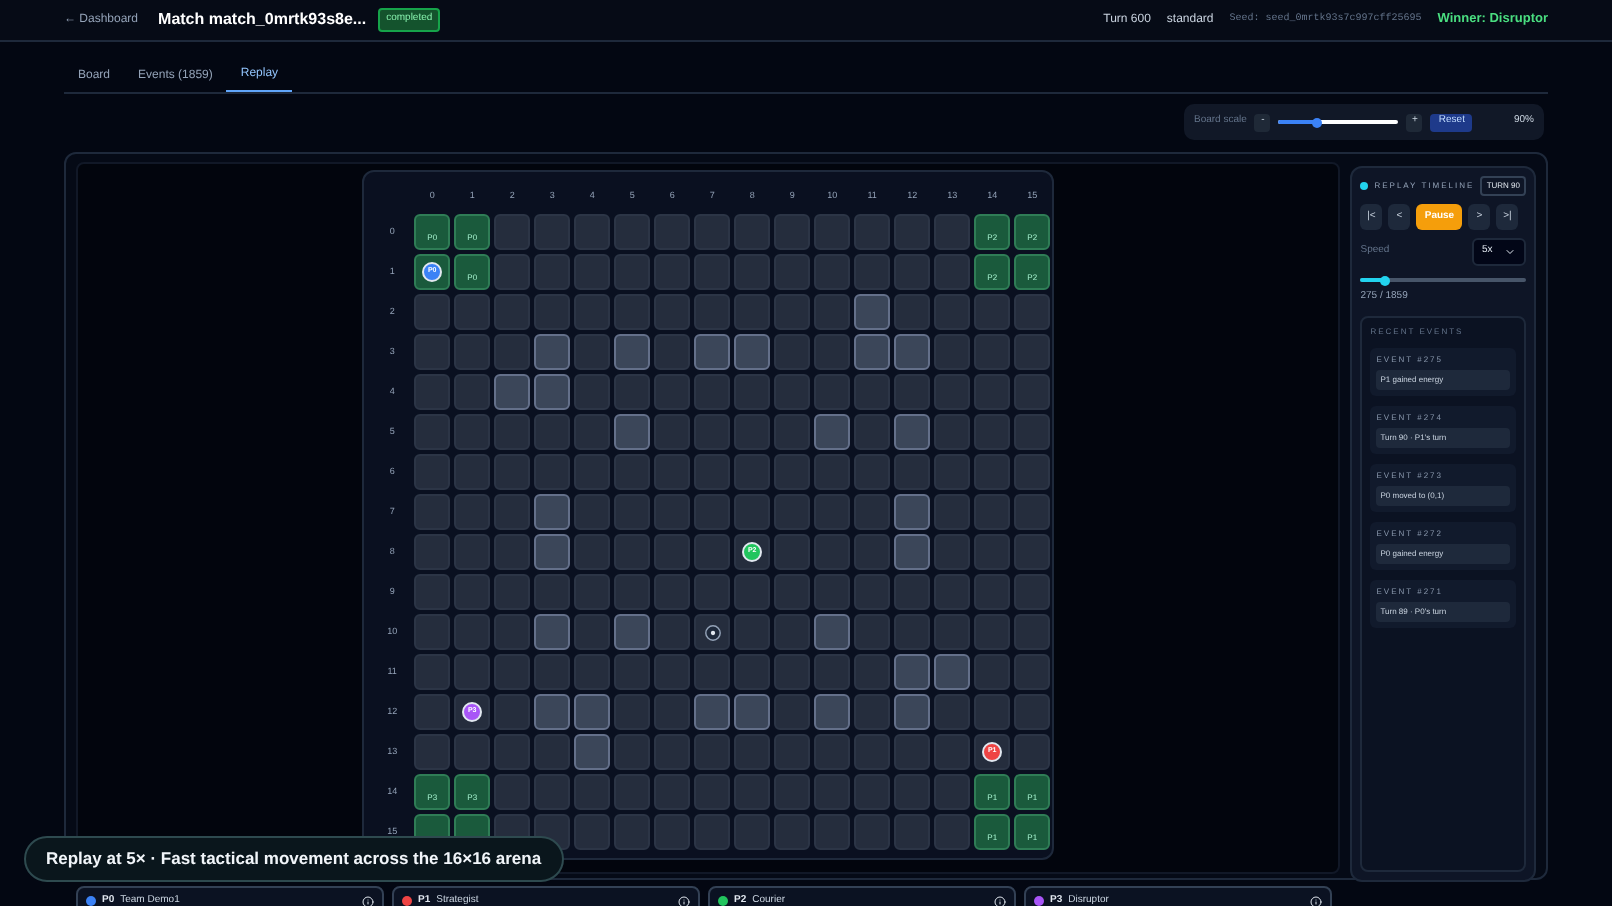 Image resolution: width=1612 pixels, height=906 pixels. Describe the element at coordinates (294, 859) in the screenshot. I see `caption-banner: Replay at 5× · Fast tactical movement across the 16×16 arena` at that location.